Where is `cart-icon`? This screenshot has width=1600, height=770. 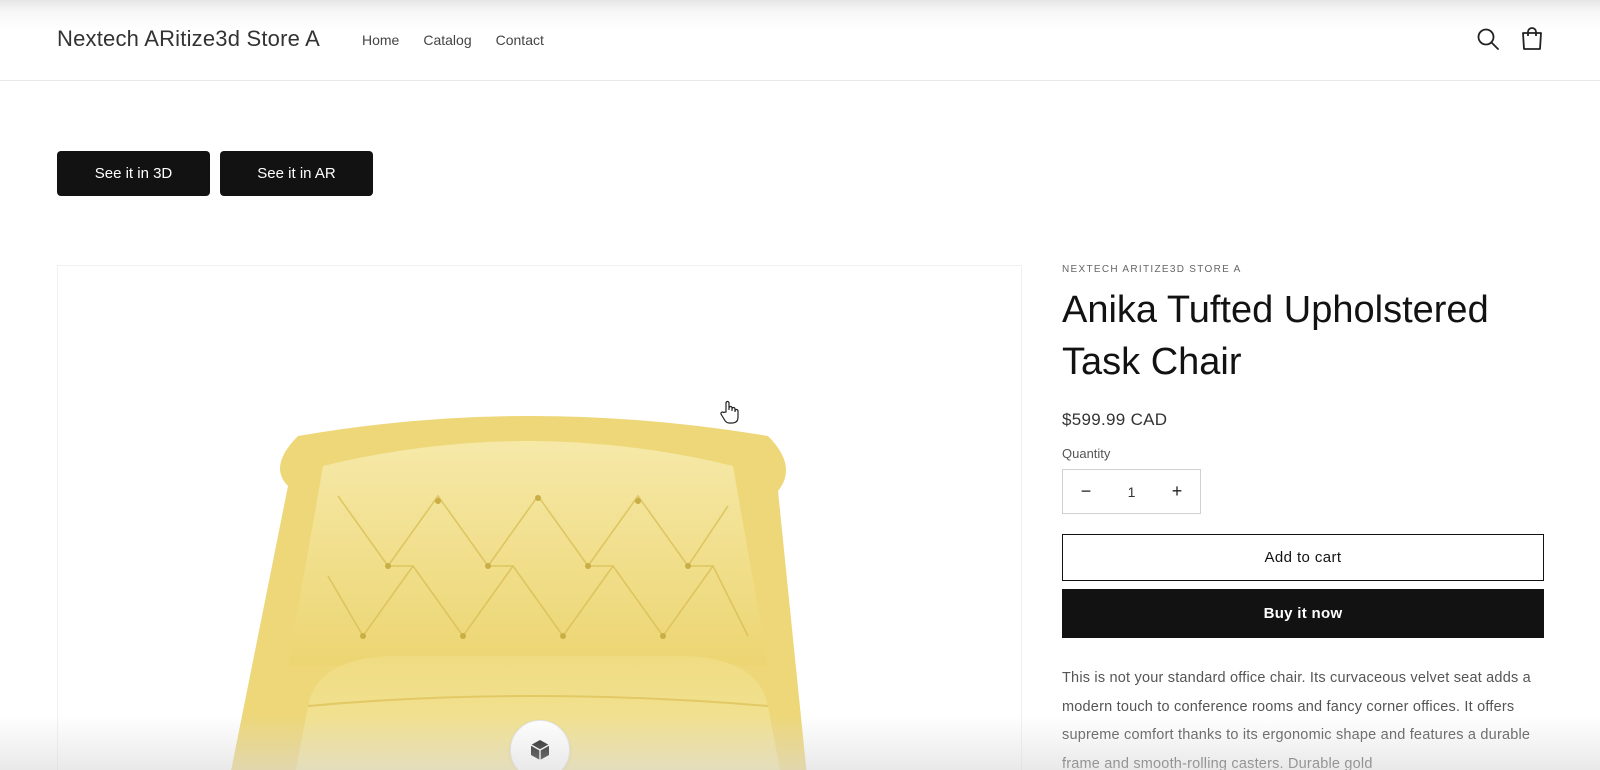
cart-icon is located at coordinates (1532, 39).